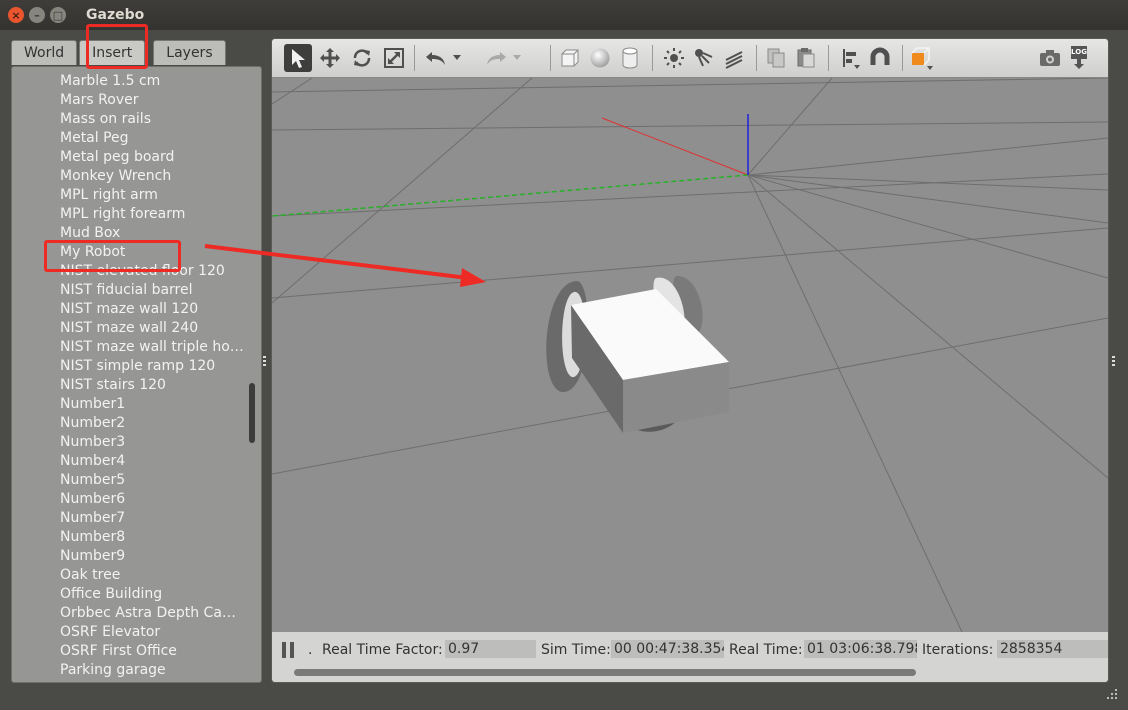 This screenshot has width=1128, height=710. What do you see at coordinates (129, 518) in the screenshot?
I see `list-item: Number7` at bounding box center [129, 518].